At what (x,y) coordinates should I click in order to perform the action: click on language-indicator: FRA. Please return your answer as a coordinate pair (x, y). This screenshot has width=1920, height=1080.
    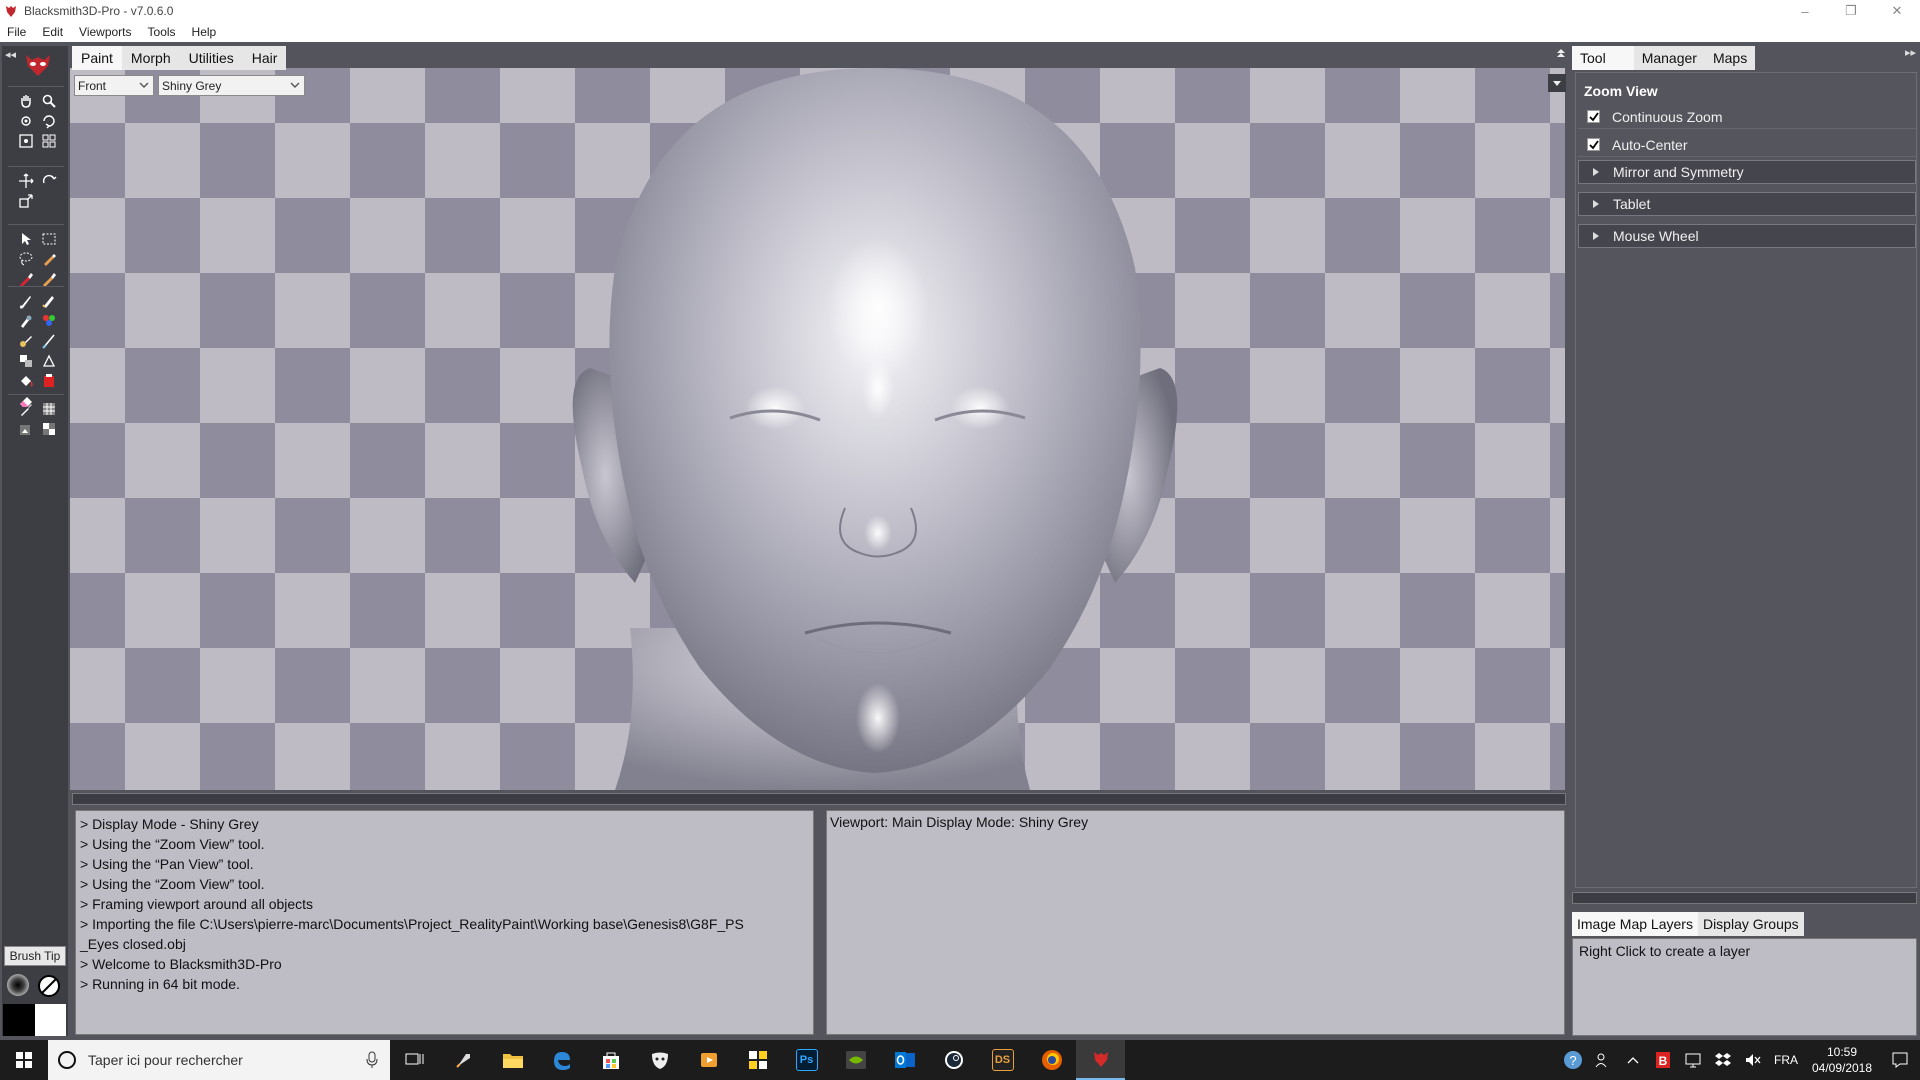
    Looking at the image, I should click on (1786, 1060).